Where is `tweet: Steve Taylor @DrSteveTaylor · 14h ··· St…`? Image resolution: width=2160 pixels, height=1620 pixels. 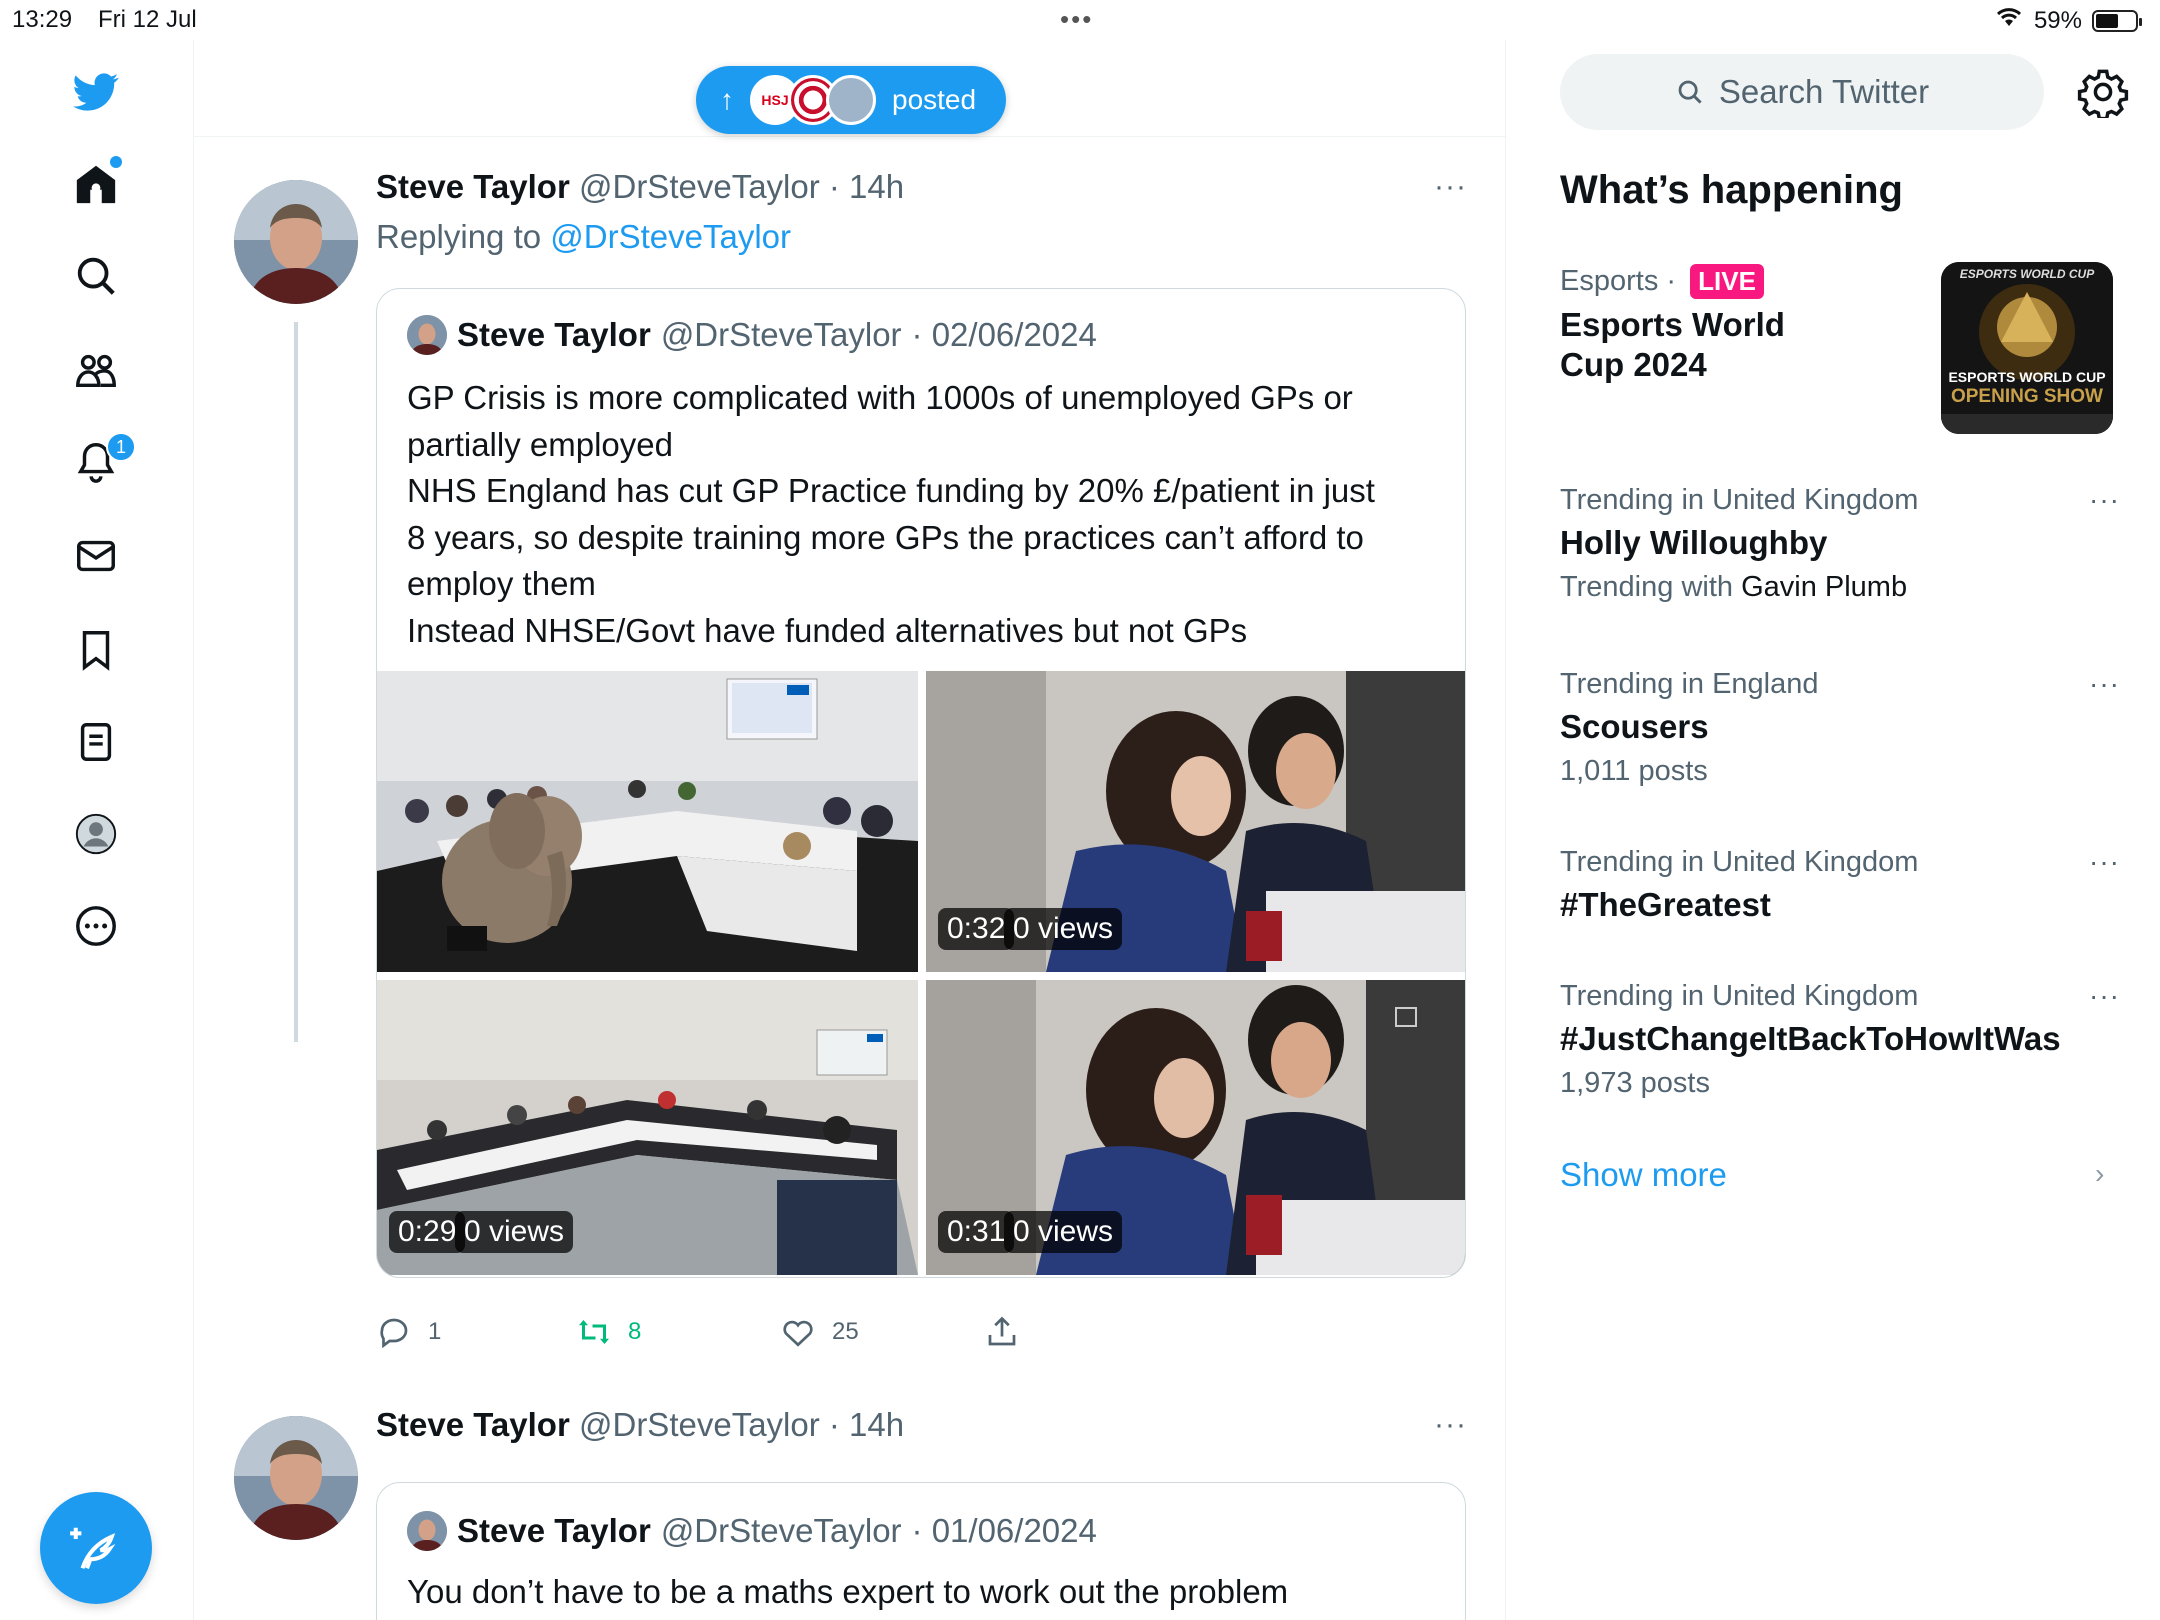 tweet: Steve Taylor @DrSteveTaylor · 14h ··· St… is located at coordinates (850, 1504).